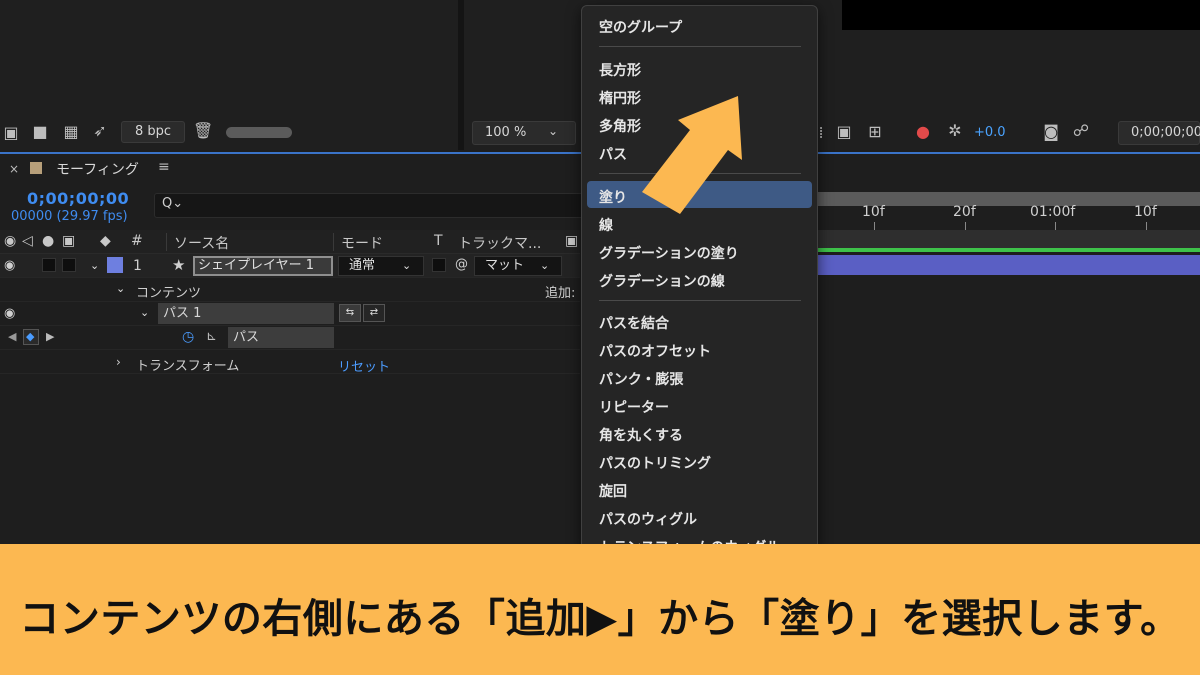 This screenshot has height=675, width=1200. What do you see at coordinates (364, 365) in the screenshot?
I see `reset-link: リセット` at bounding box center [364, 365].